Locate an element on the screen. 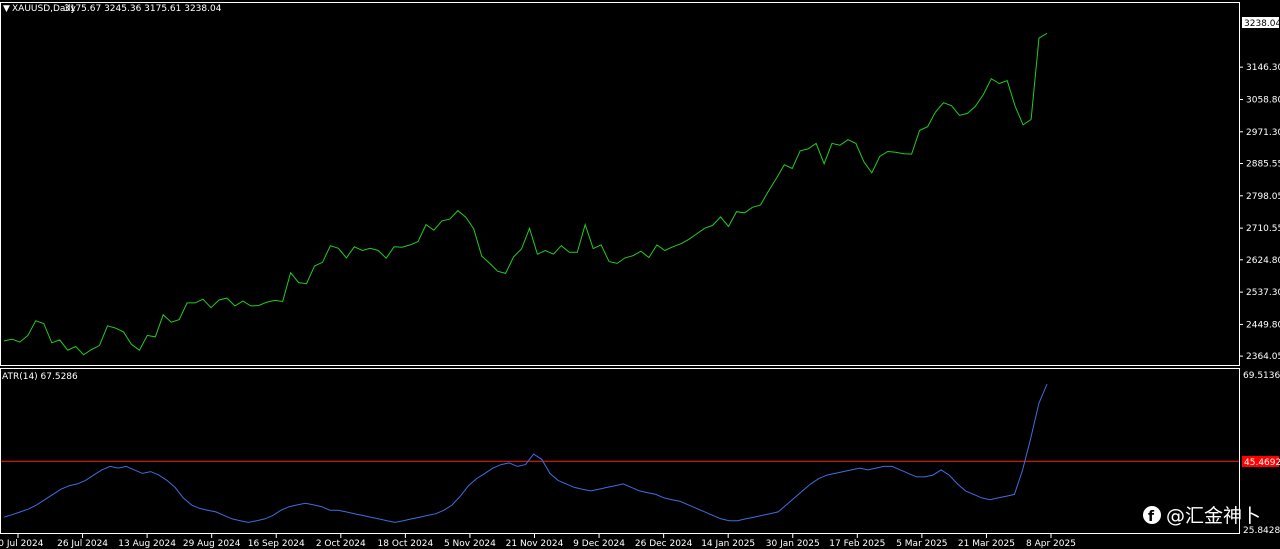  time-axis-label: 5 Nov 2024 is located at coordinates (470, 544).